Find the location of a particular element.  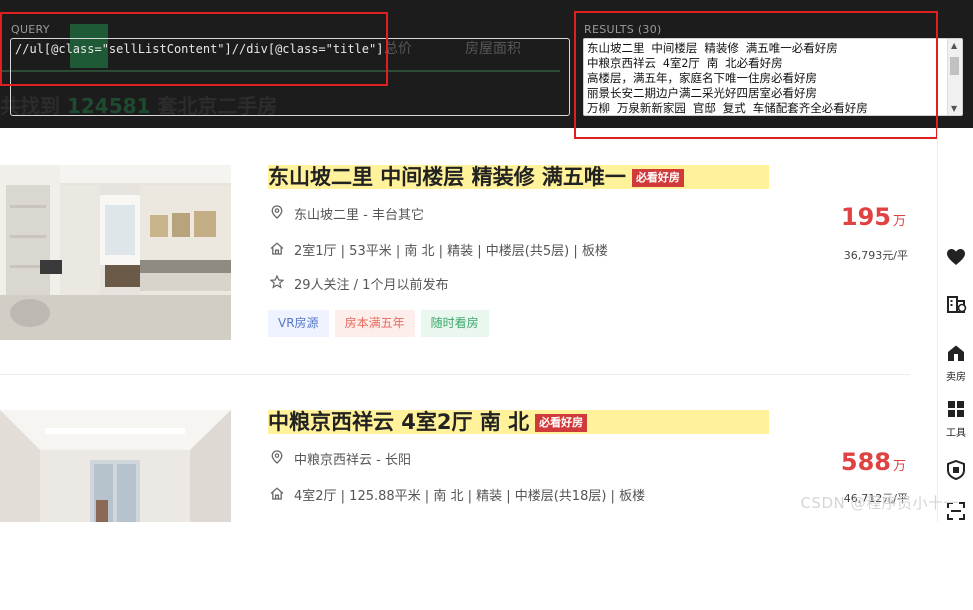

tag-five-years: 房本满五年 is located at coordinates (374, 323).